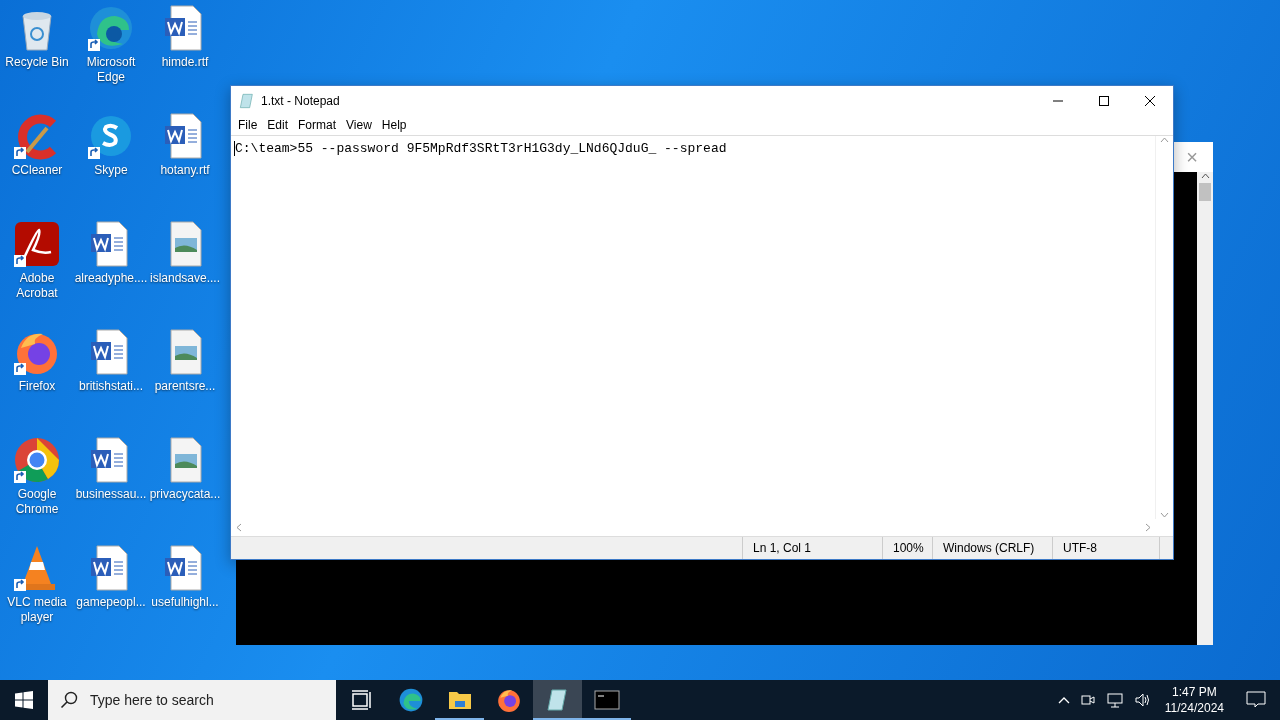  Describe the element at coordinates (480, 148) in the screenshot. I see `text-content: C:\team>55 --password 9F5MpRdf3SRtT3rH1G3dy_LNd6QJduG_ --spread` at that location.